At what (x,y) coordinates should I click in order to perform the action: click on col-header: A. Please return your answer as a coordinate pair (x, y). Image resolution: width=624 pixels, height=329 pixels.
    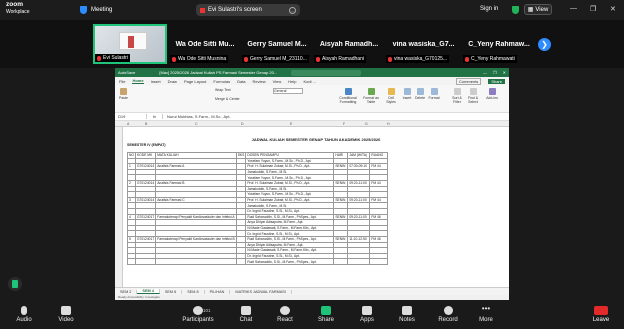
    Looking at the image, I should click on (128, 124).